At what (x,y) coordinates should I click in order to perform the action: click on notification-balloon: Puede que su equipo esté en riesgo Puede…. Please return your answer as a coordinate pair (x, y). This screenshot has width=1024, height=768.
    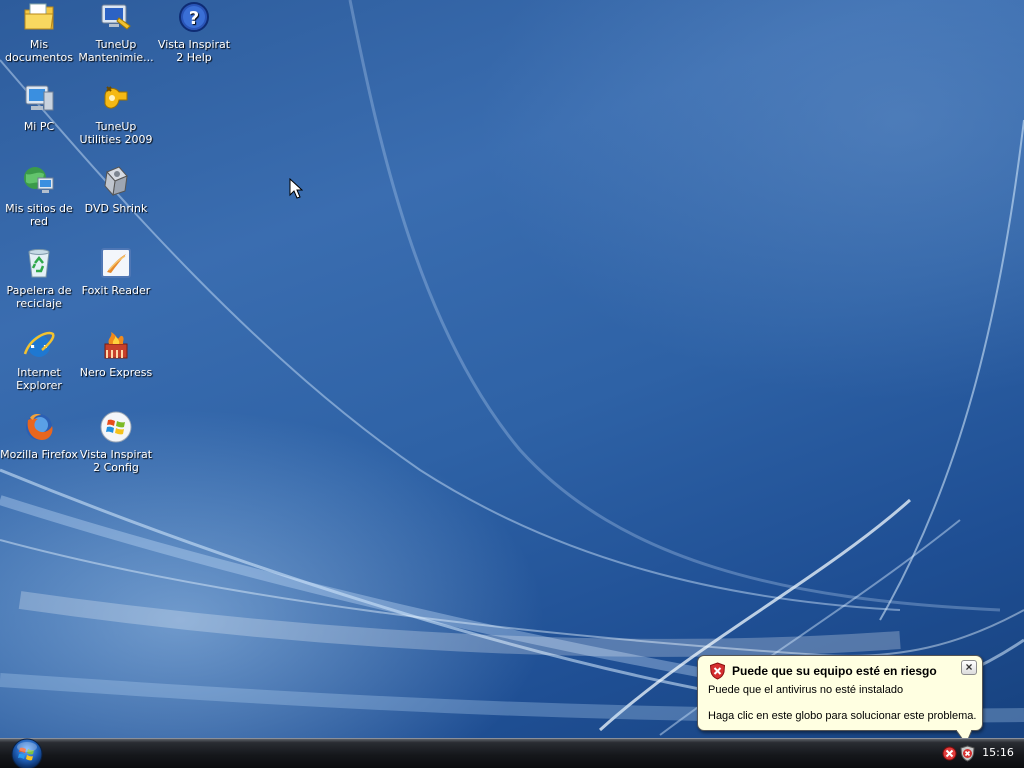
    Looking at the image, I should click on (840, 693).